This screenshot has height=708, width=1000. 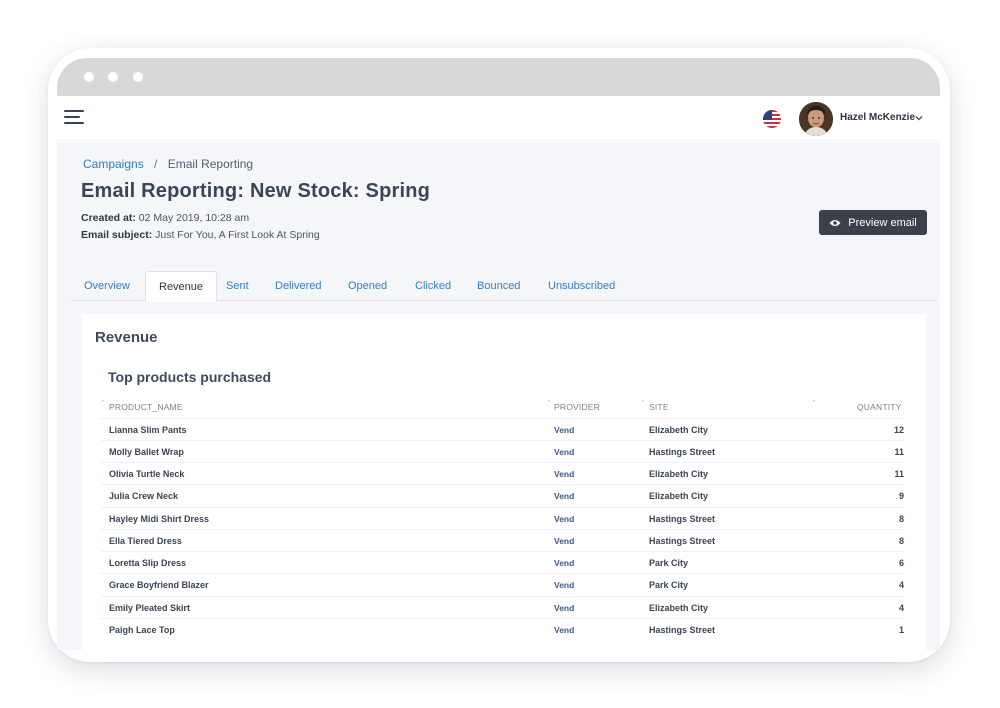 What do you see at coordinates (502, 495) in the screenshot?
I see `table-row: Julia Crew Neck Vend Elizabeth City 9` at bounding box center [502, 495].